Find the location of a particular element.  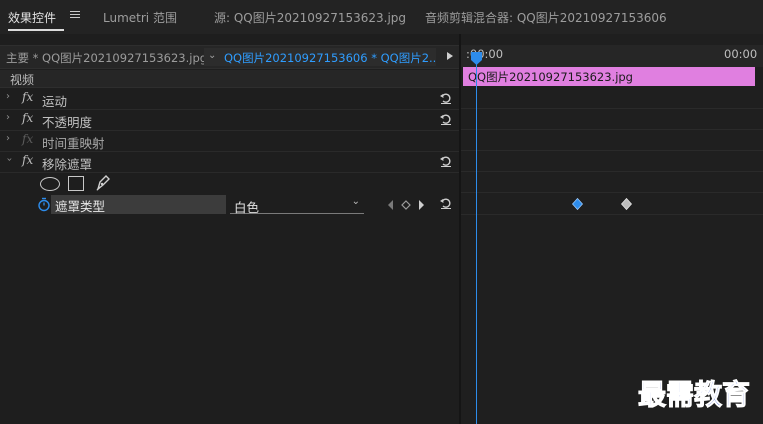

mask-type-row: 遮罩类型 白色 ⌄ is located at coordinates (229, 205).